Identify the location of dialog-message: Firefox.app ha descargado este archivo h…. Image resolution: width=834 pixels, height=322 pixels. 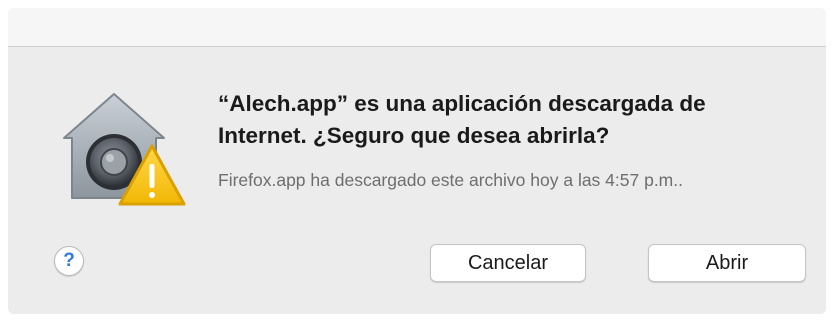
(450, 180).